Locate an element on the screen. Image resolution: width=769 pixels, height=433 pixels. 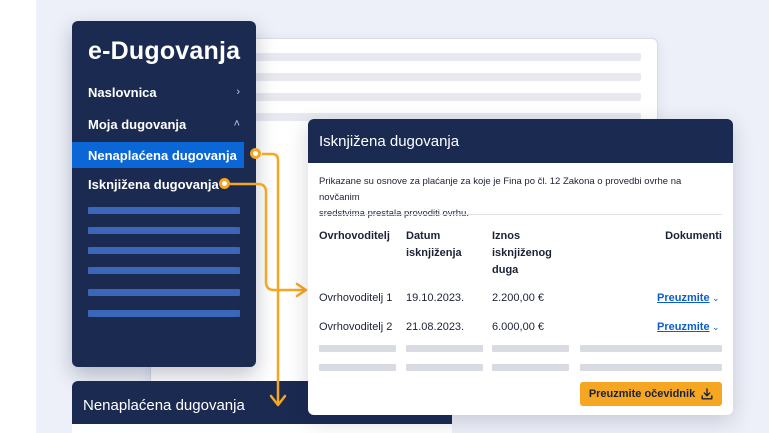
column-header-creditor: Ovrhovoditelj is located at coordinates (354, 236).